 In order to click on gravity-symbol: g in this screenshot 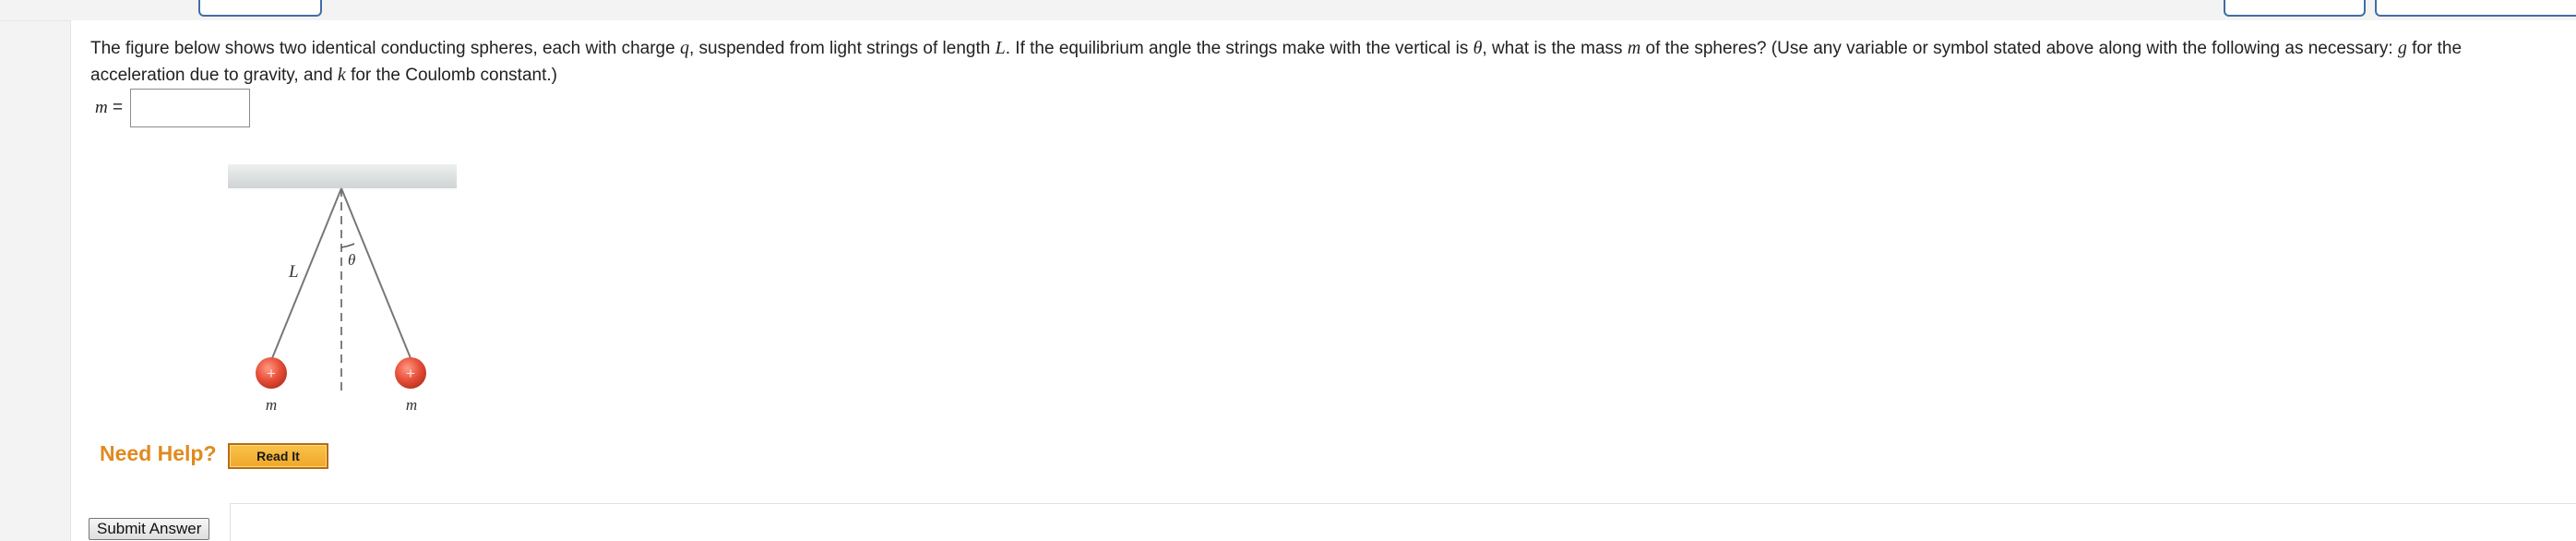, I will do `click(2402, 48)`.